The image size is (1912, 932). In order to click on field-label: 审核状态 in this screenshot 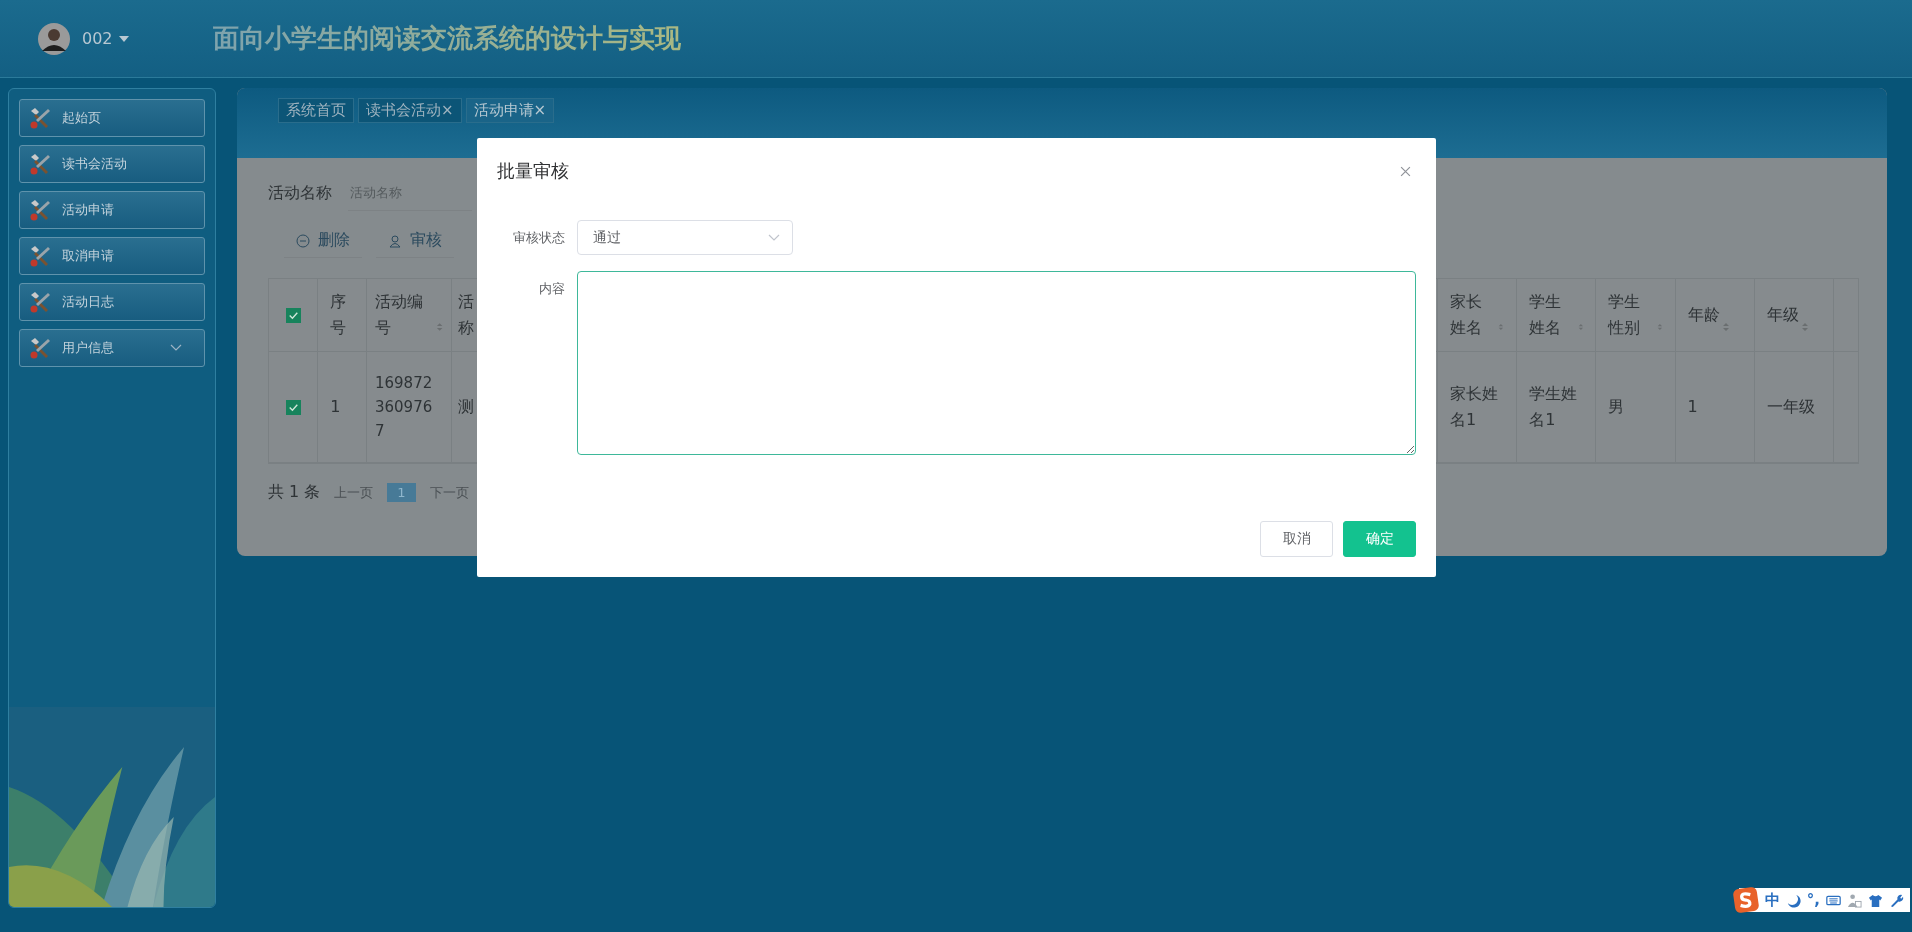, I will do `click(538, 238)`.